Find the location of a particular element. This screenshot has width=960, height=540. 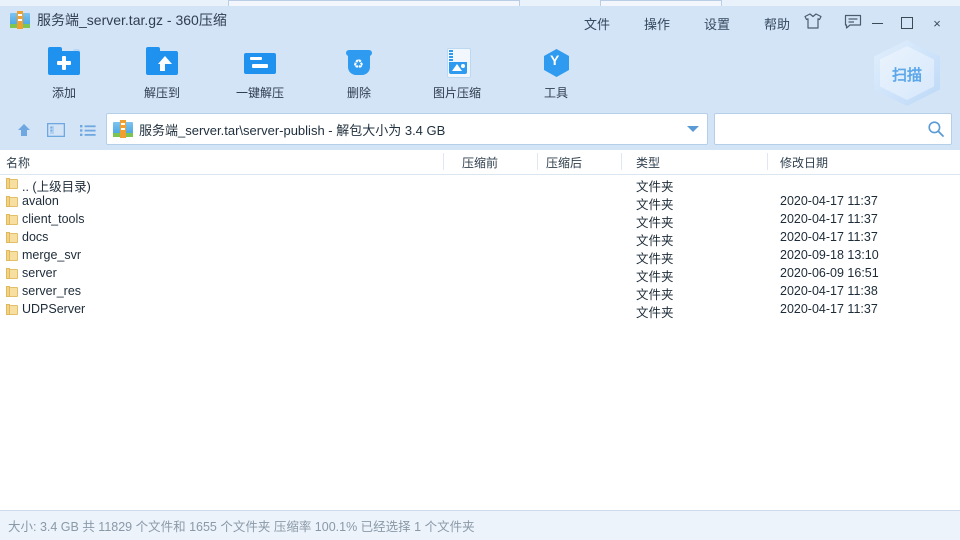

maximize-button is located at coordinates (907, 23).